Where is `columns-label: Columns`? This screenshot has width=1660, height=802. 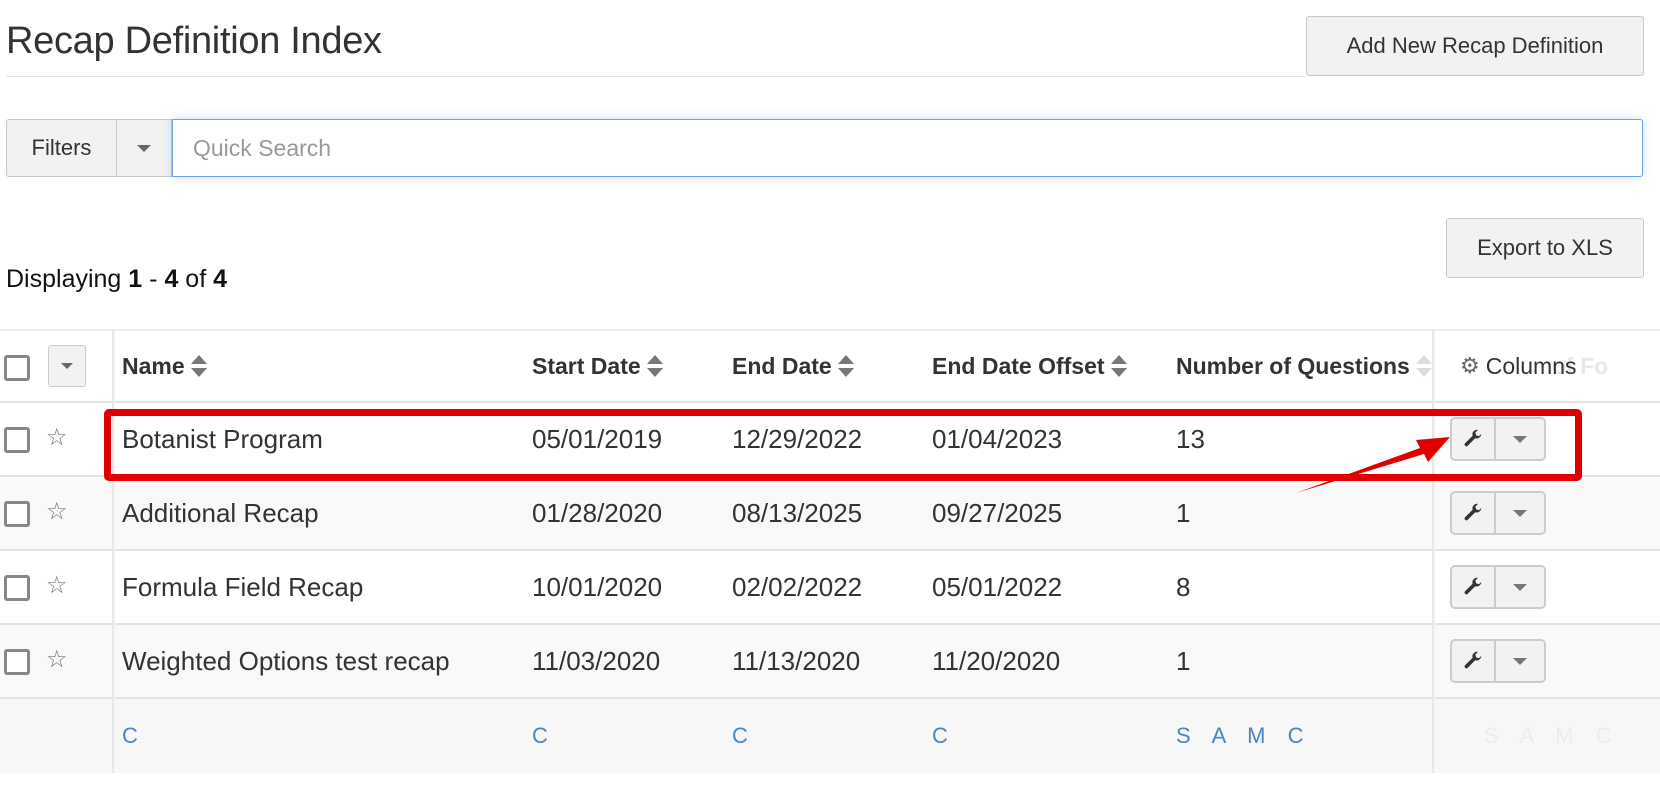
columns-label: Columns is located at coordinates (1531, 365).